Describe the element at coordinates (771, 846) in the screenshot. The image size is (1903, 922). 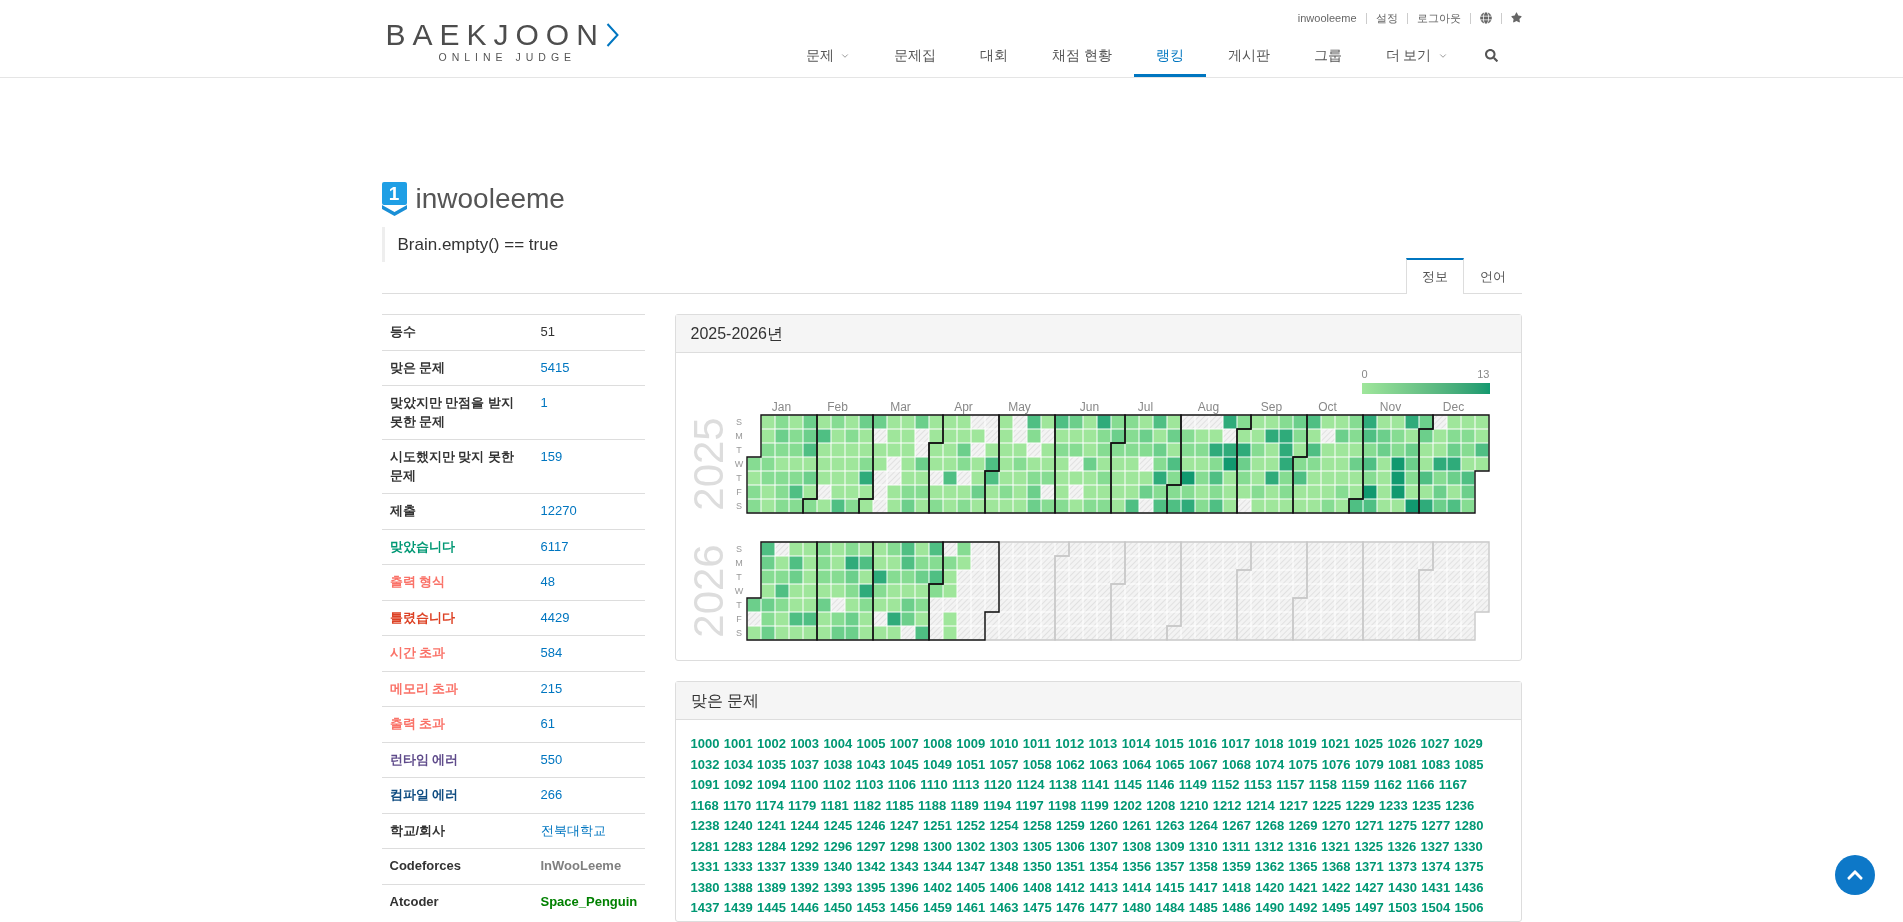
I see `problem-link: 1284` at that location.